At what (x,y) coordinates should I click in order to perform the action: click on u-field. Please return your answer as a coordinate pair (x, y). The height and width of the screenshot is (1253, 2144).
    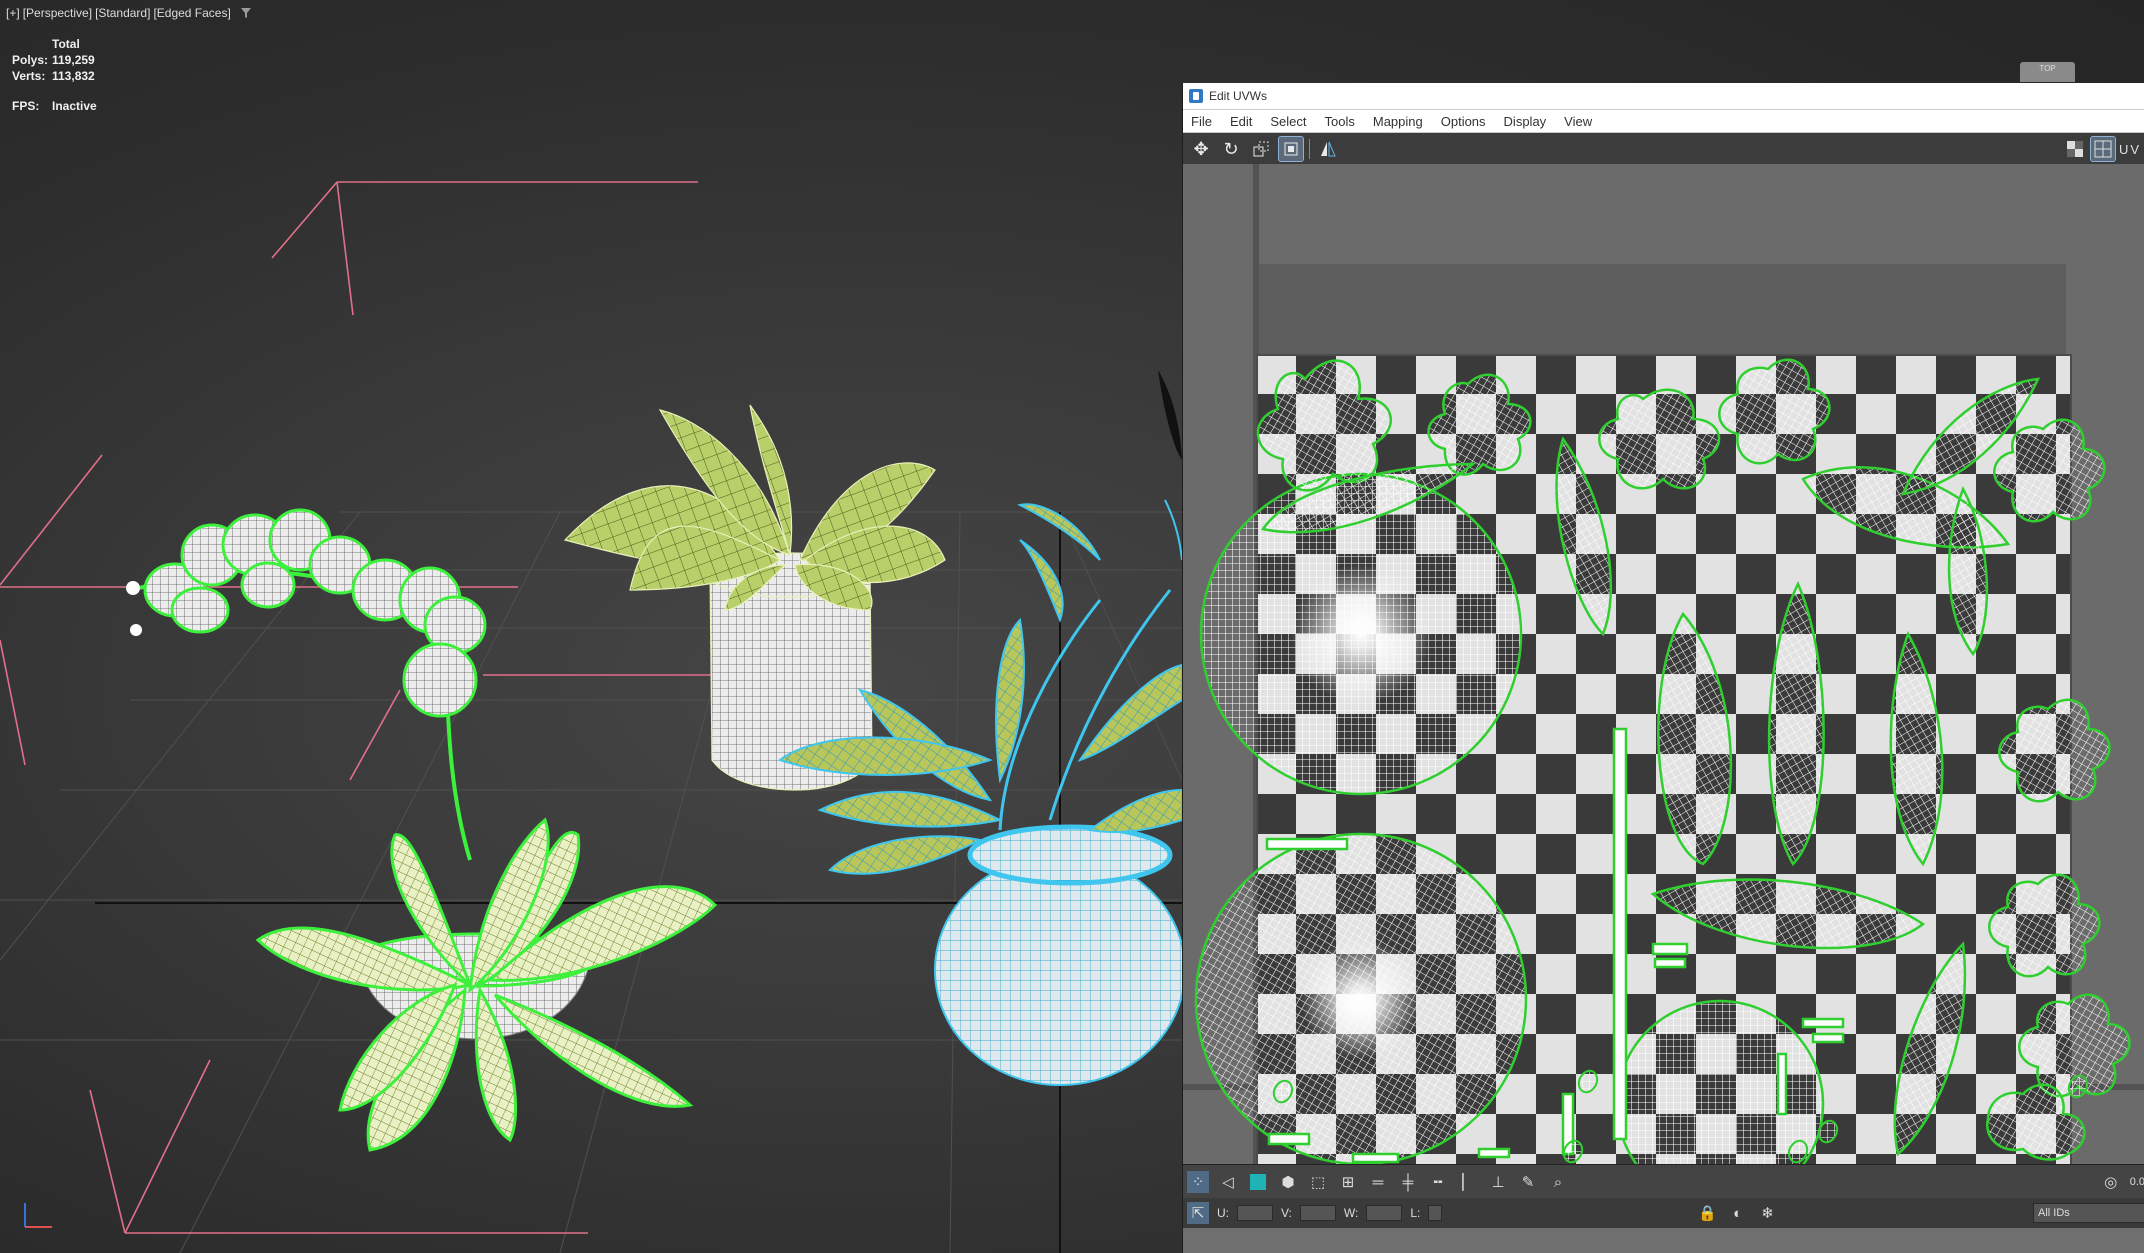
    Looking at the image, I should click on (1255, 1213).